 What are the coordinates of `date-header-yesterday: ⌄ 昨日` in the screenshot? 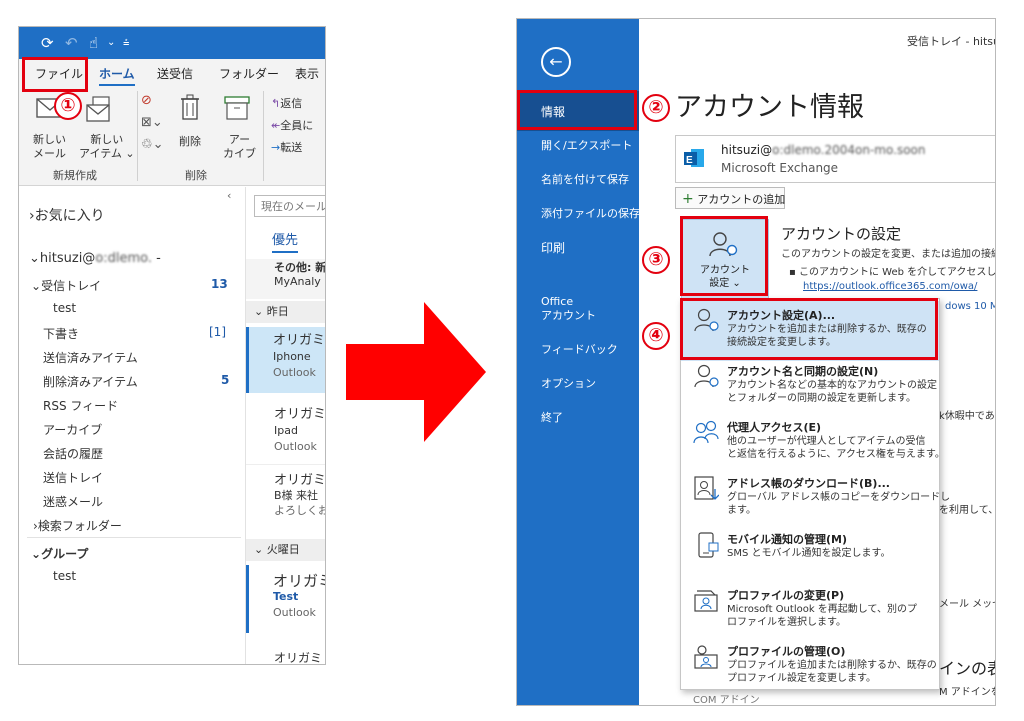 It's located at (285, 312).